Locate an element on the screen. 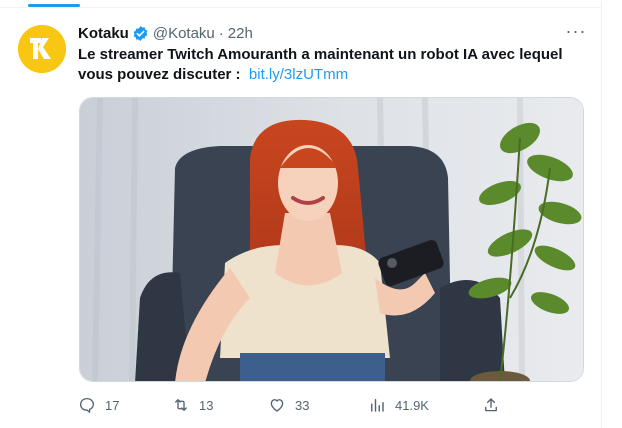 Image resolution: width=622 pixels, height=428 pixels. tweet-actions-bar: 17 13 33 41.9K is located at coordinates (293, 405).